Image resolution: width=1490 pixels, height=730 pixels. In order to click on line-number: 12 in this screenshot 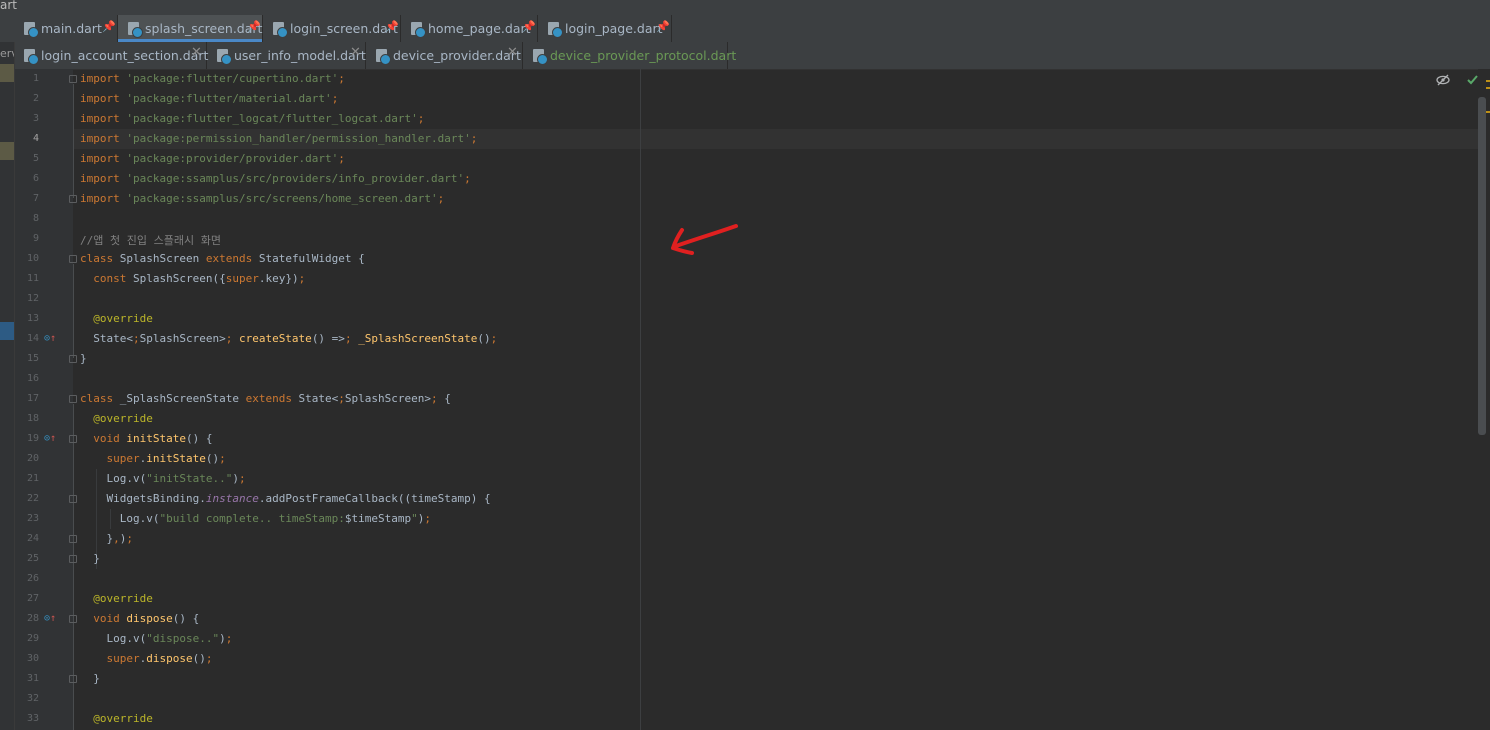, I will do `click(32, 298)`.